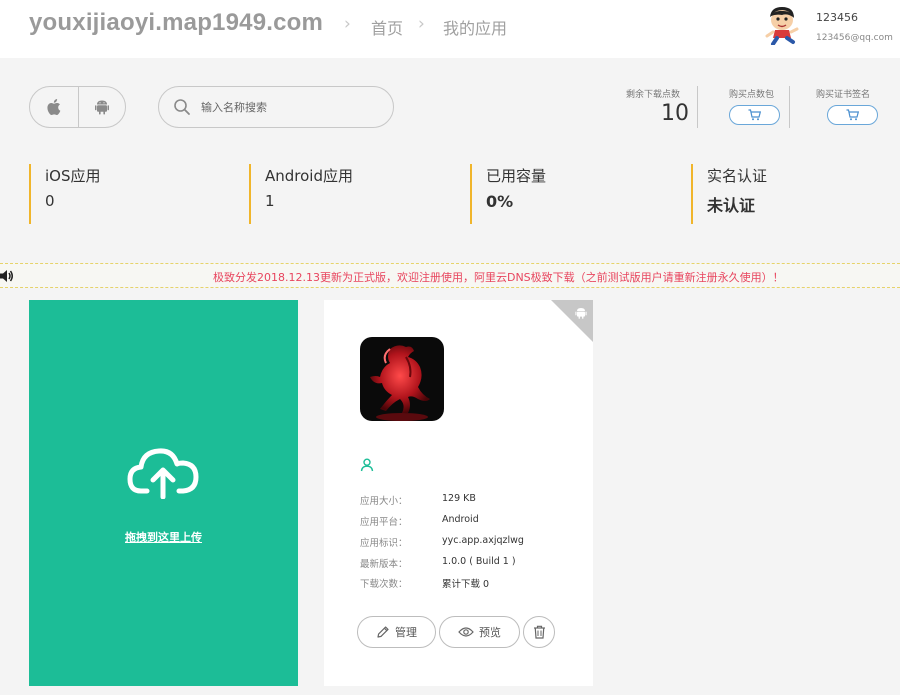 The height and width of the screenshot is (695, 900). What do you see at coordinates (516, 176) in the screenshot?
I see `stat-label: 已用容量` at bounding box center [516, 176].